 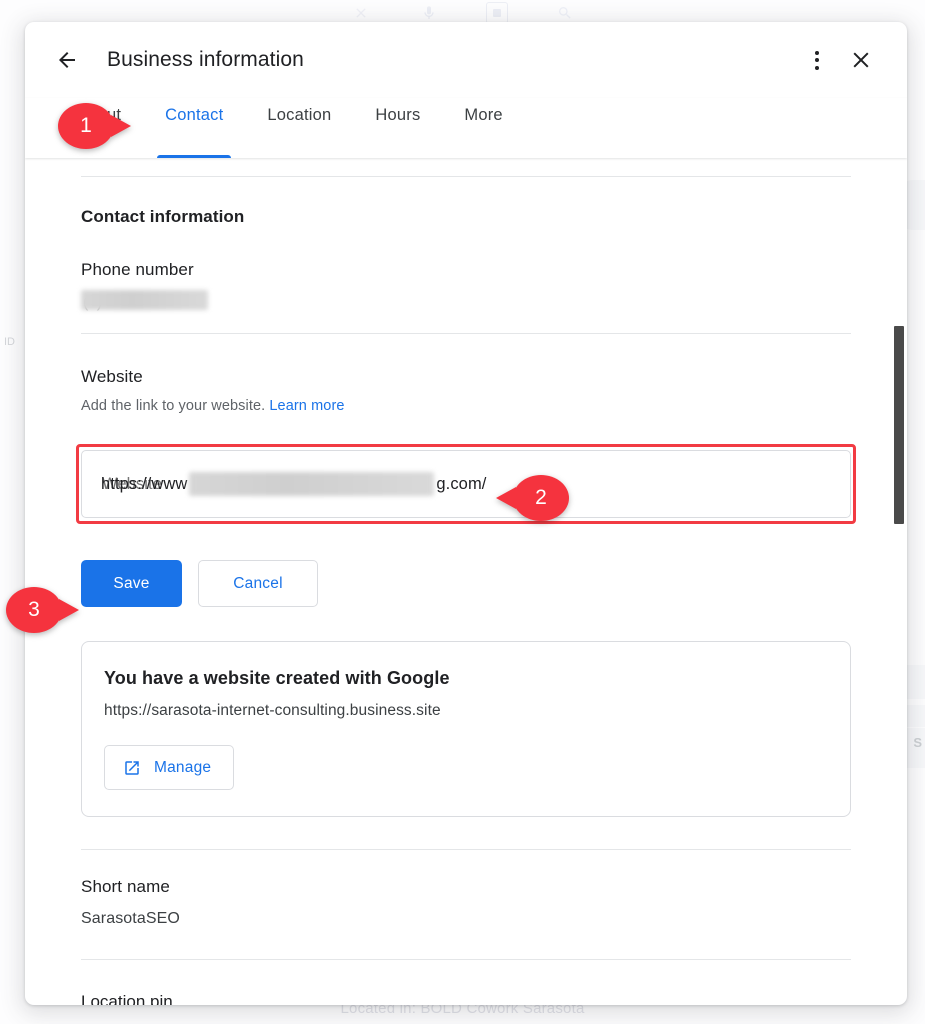 What do you see at coordinates (466, 303) in the screenshot?
I see `phone-number-value: ( ) -` at bounding box center [466, 303].